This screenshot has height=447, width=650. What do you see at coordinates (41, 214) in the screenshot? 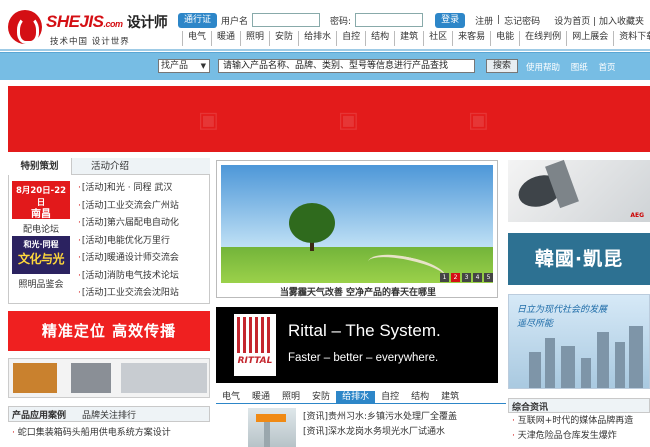
I see `promo-city: 南昌` at bounding box center [41, 214].